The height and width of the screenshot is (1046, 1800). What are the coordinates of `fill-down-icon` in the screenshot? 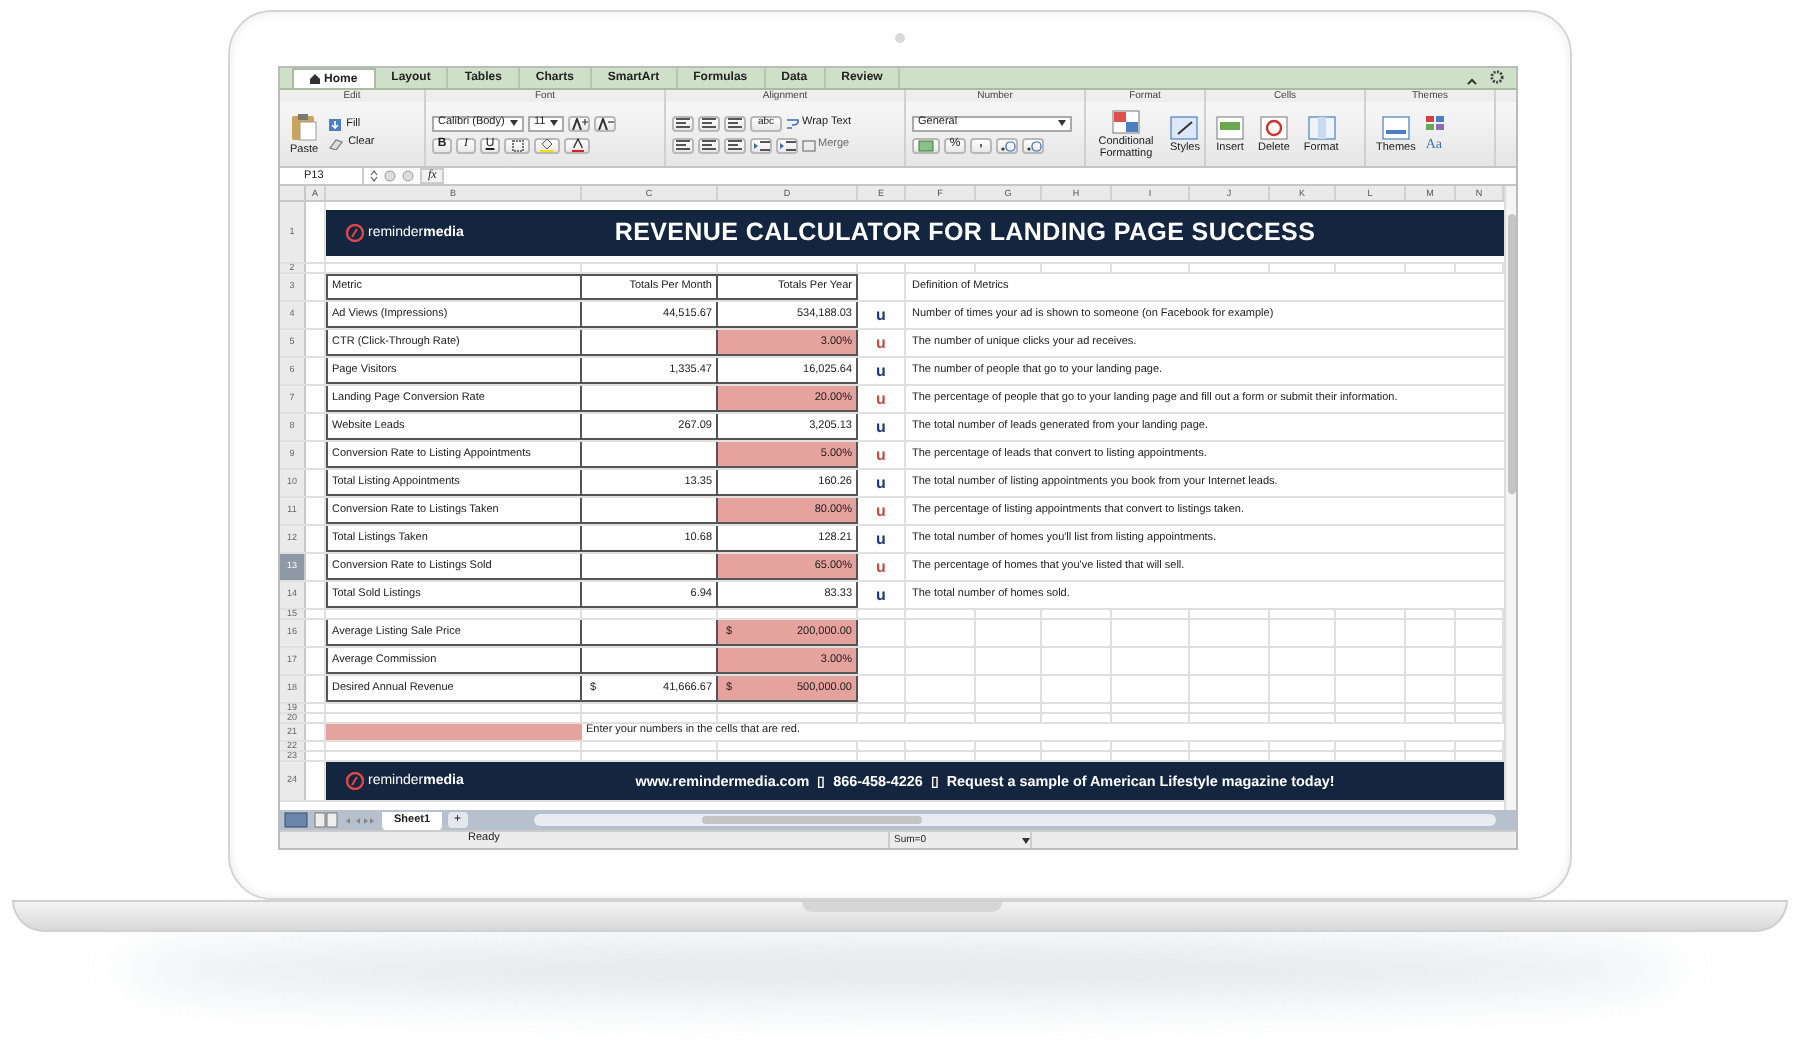 It's located at (335, 125).